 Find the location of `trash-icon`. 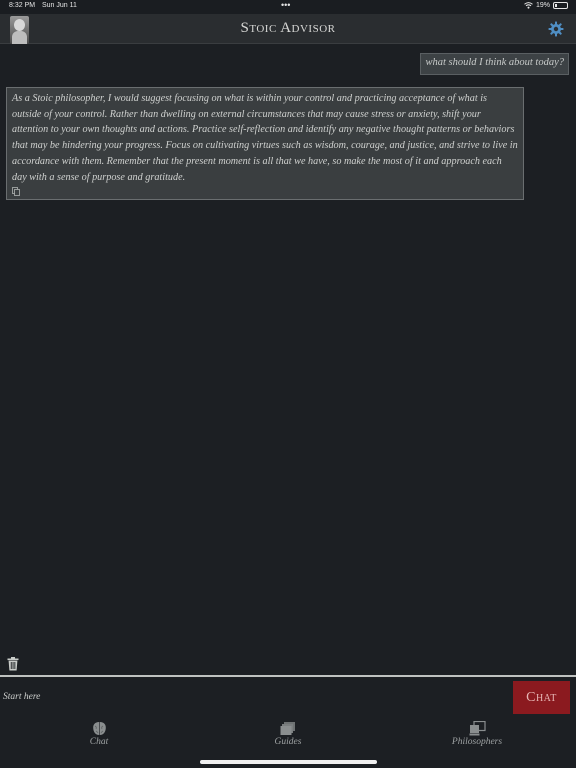

trash-icon is located at coordinates (13, 664).